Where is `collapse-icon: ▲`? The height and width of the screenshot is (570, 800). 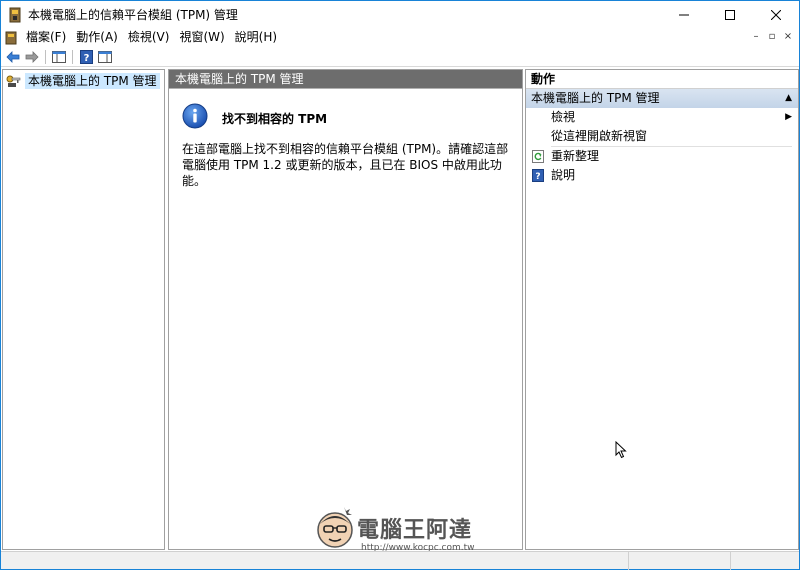 collapse-icon: ▲ is located at coordinates (788, 98).